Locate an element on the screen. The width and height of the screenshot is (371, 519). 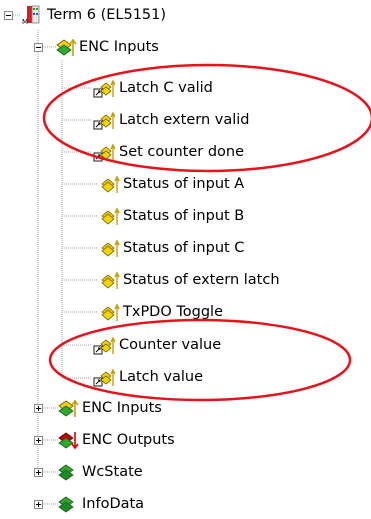
variable-label: Counter value is located at coordinates (170, 345).